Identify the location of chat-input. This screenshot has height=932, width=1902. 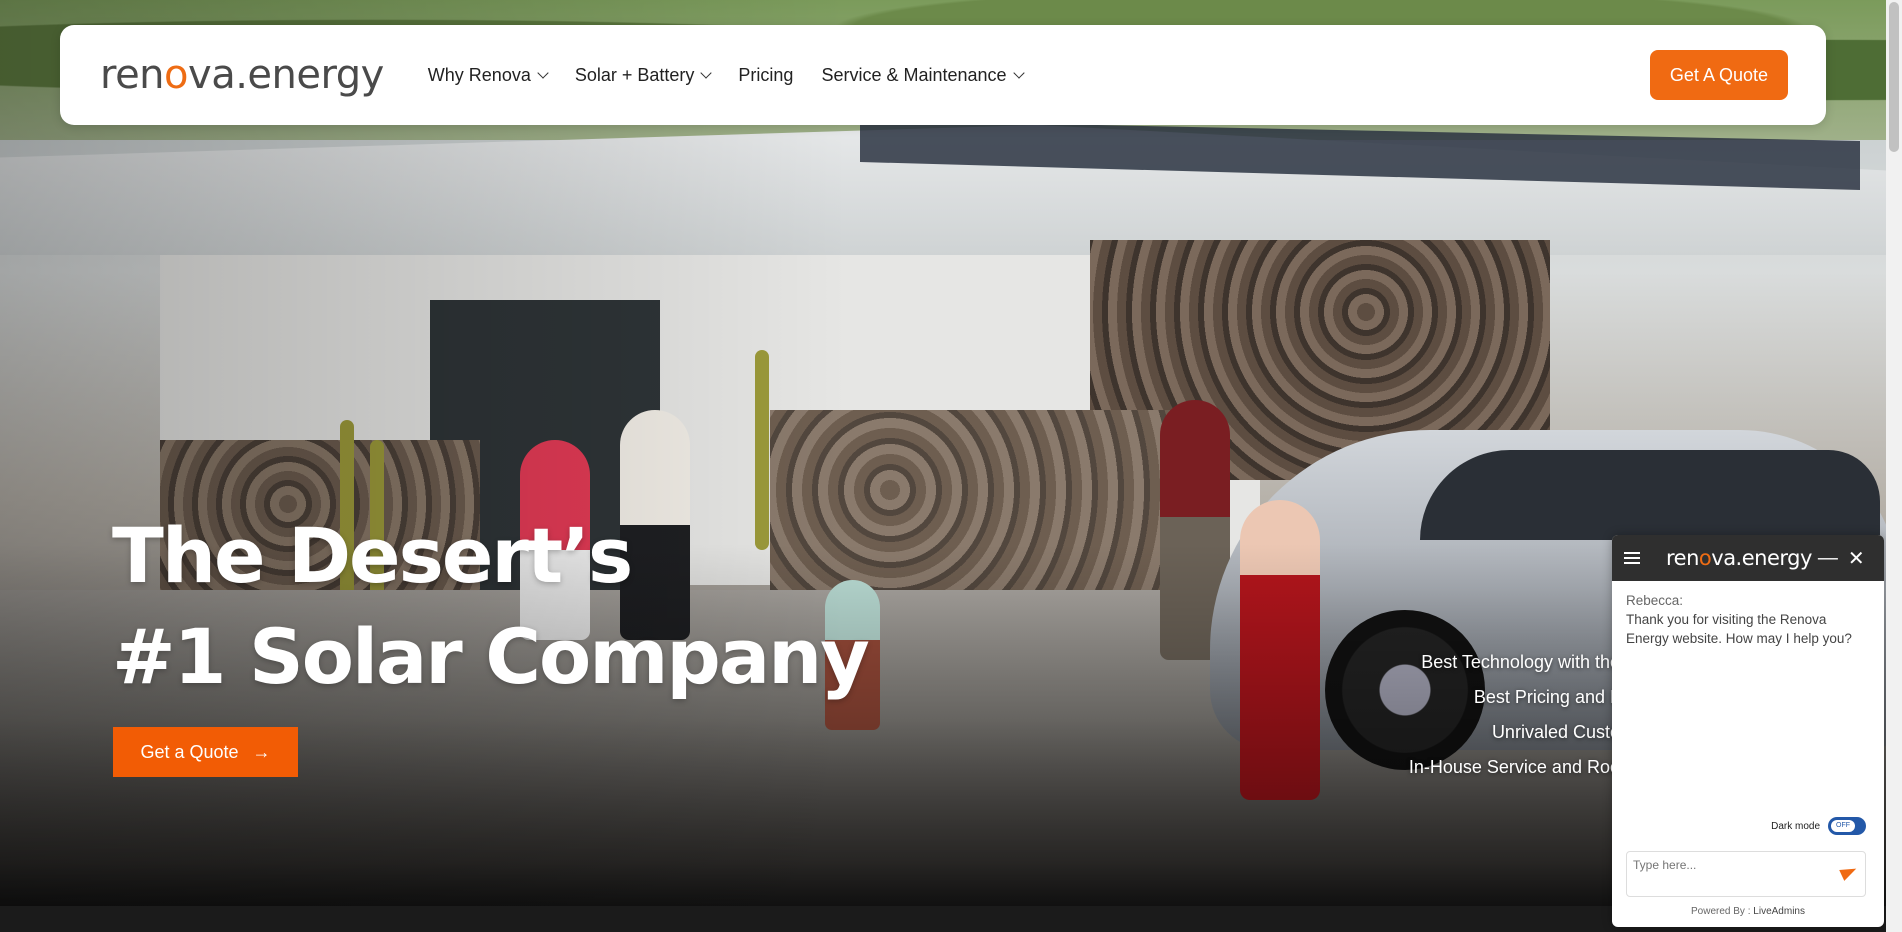
(1733, 865).